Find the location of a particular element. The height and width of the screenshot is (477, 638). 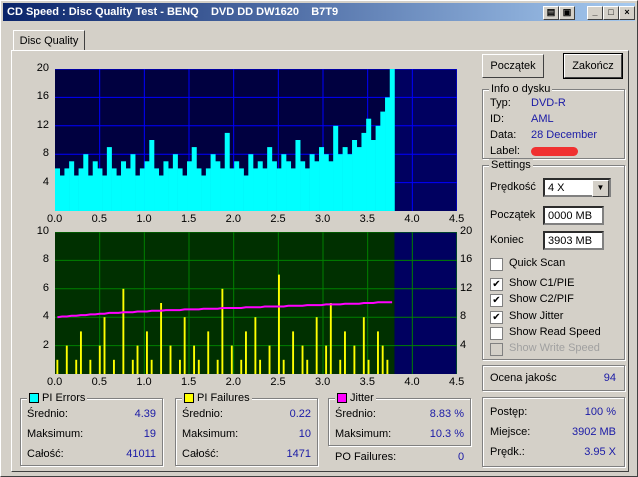

x-tick-label: 3.0 is located at coordinates (323, 382).